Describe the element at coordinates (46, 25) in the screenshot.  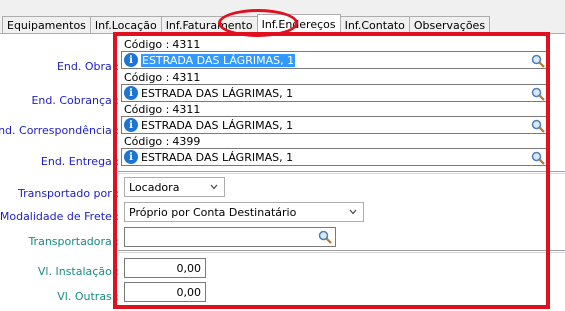
I see `tab-equipamentos: Equipamentos` at that location.